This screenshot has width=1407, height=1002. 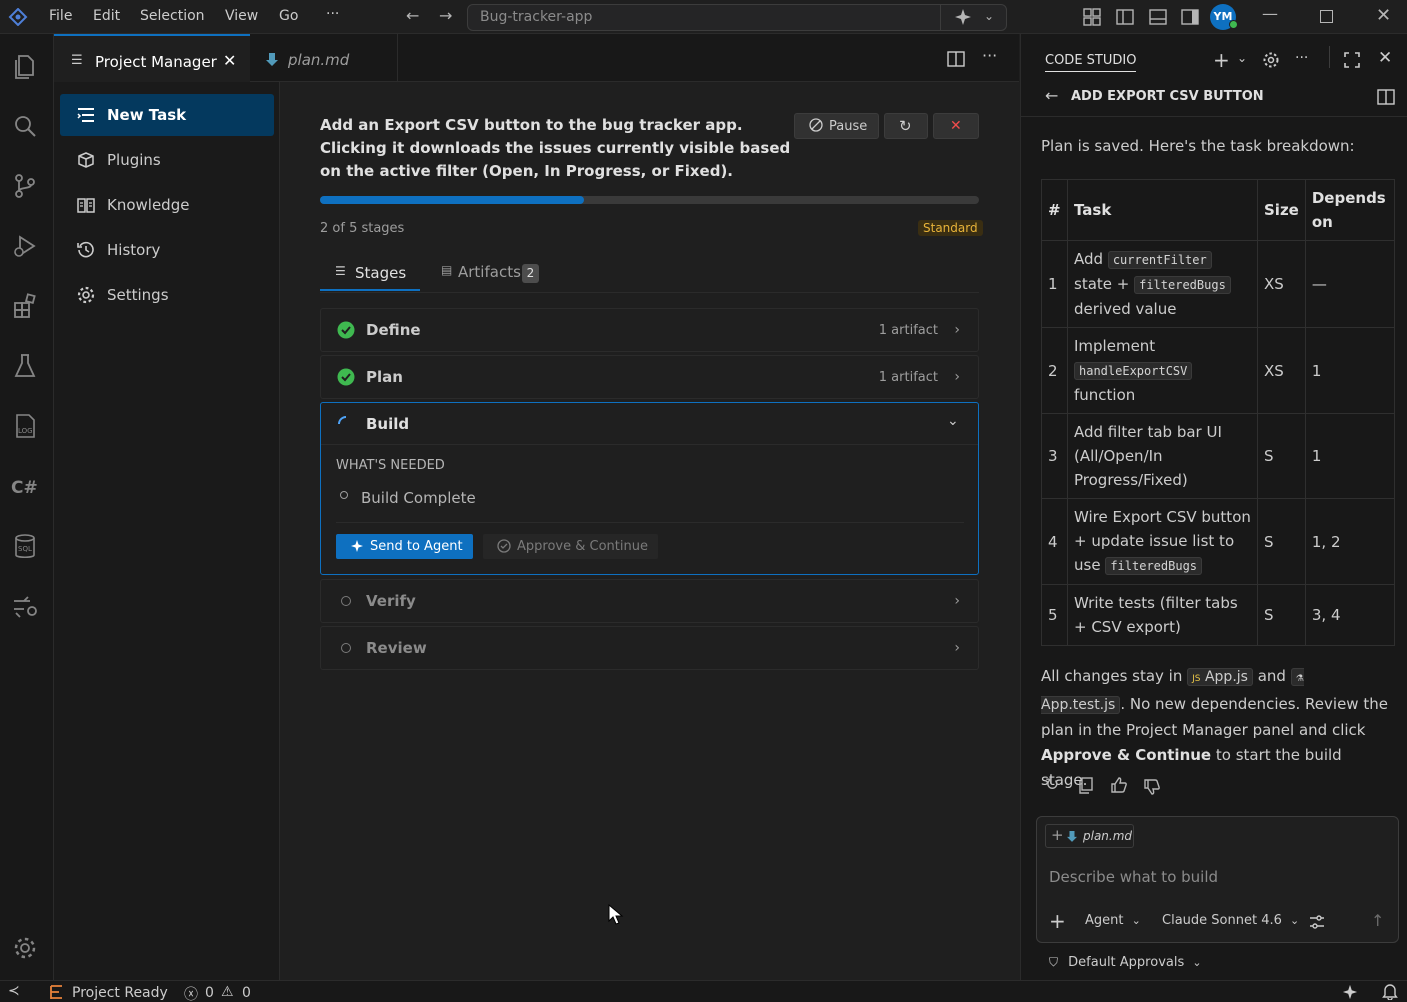 What do you see at coordinates (120, 993) in the screenshot?
I see `project-status-label: Project Ready` at bounding box center [120, 993].